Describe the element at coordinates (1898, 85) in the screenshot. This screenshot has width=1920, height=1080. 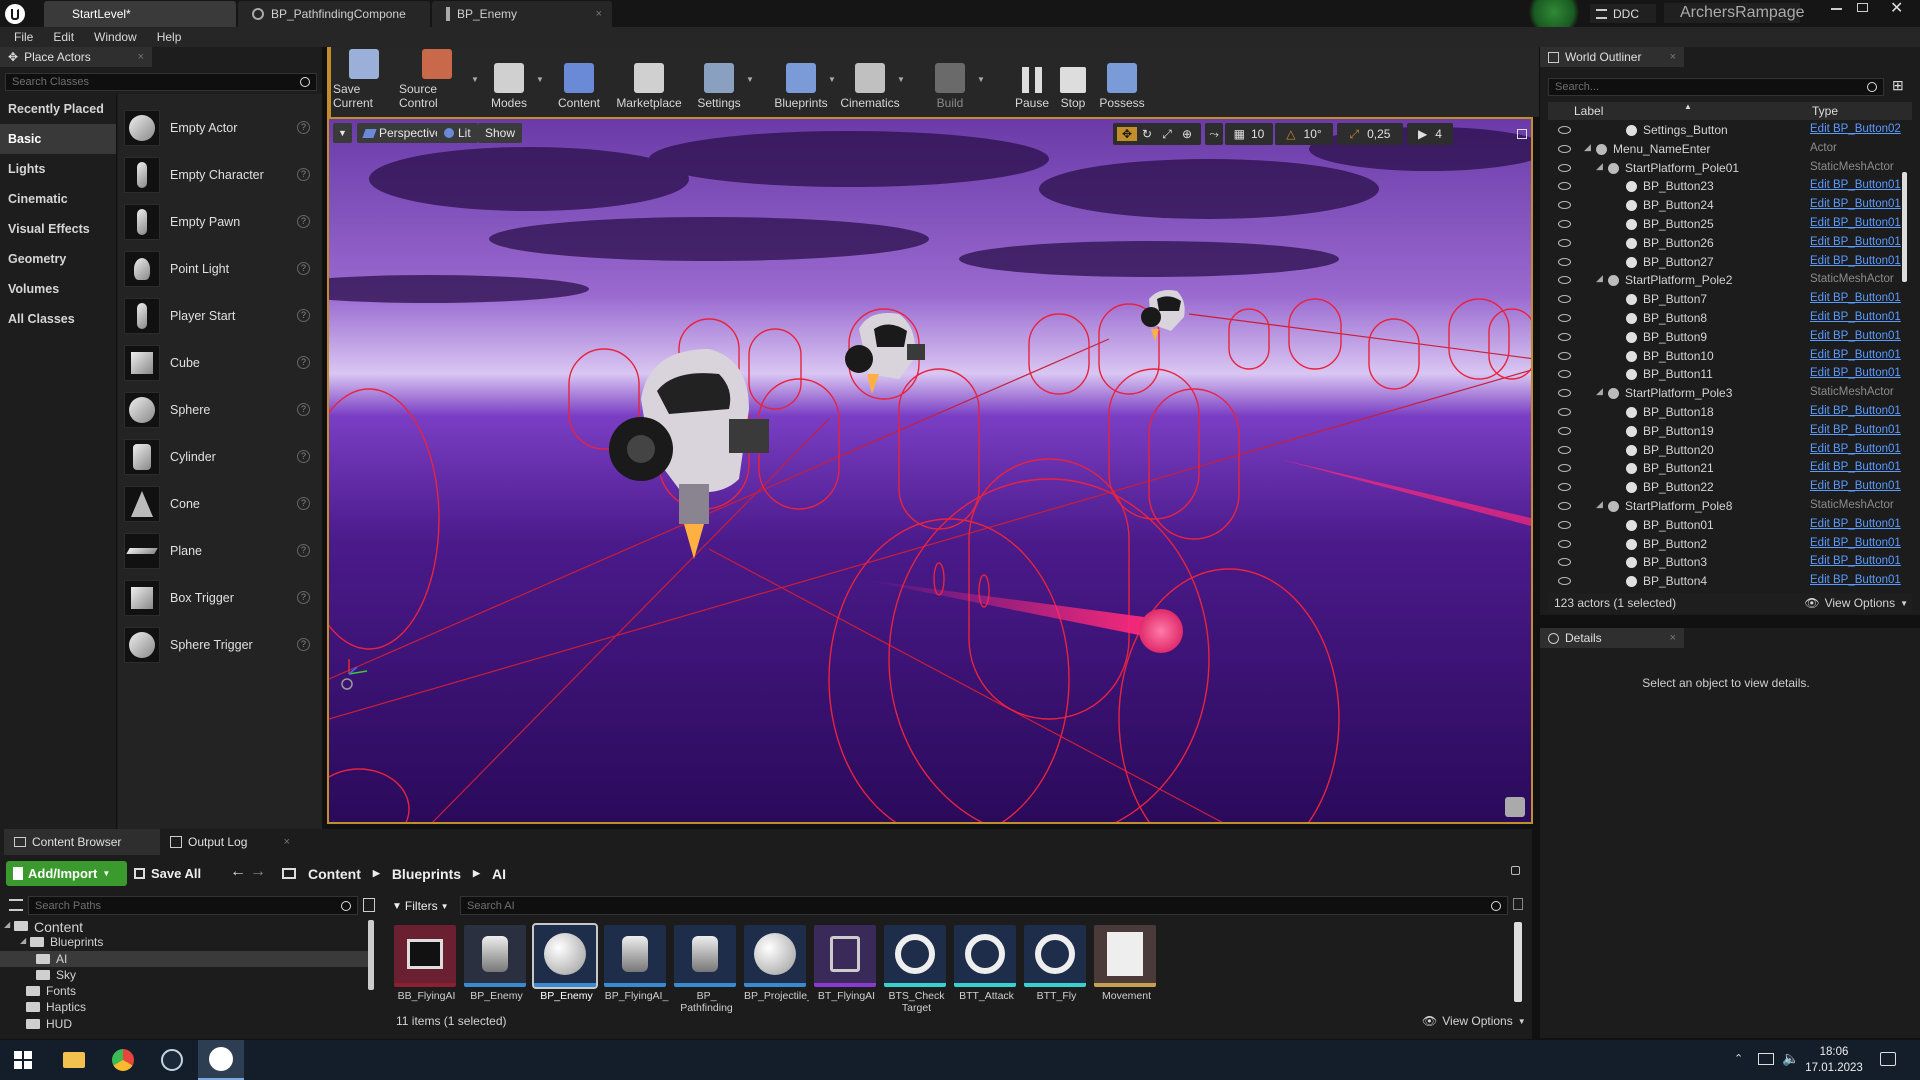
I see `add-filter-icon: ⊞` at that location.